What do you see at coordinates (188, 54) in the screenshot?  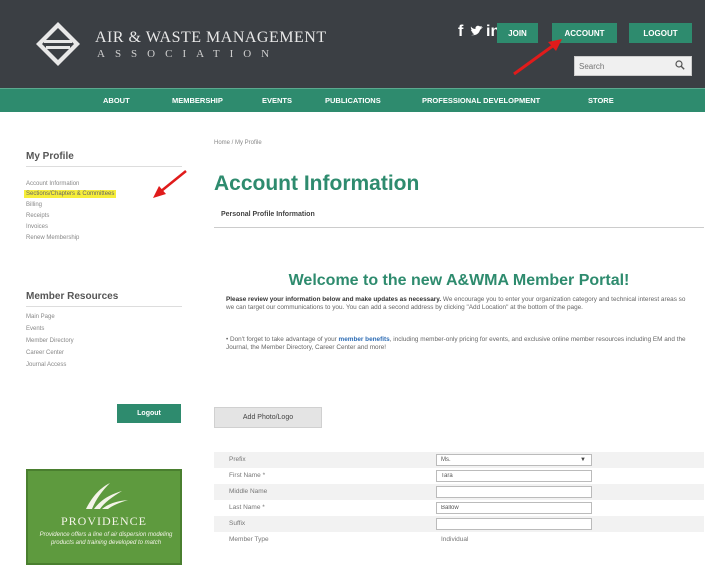 I see `org-subtitle: ASSOCIATION` at bounding box center [188, 54].